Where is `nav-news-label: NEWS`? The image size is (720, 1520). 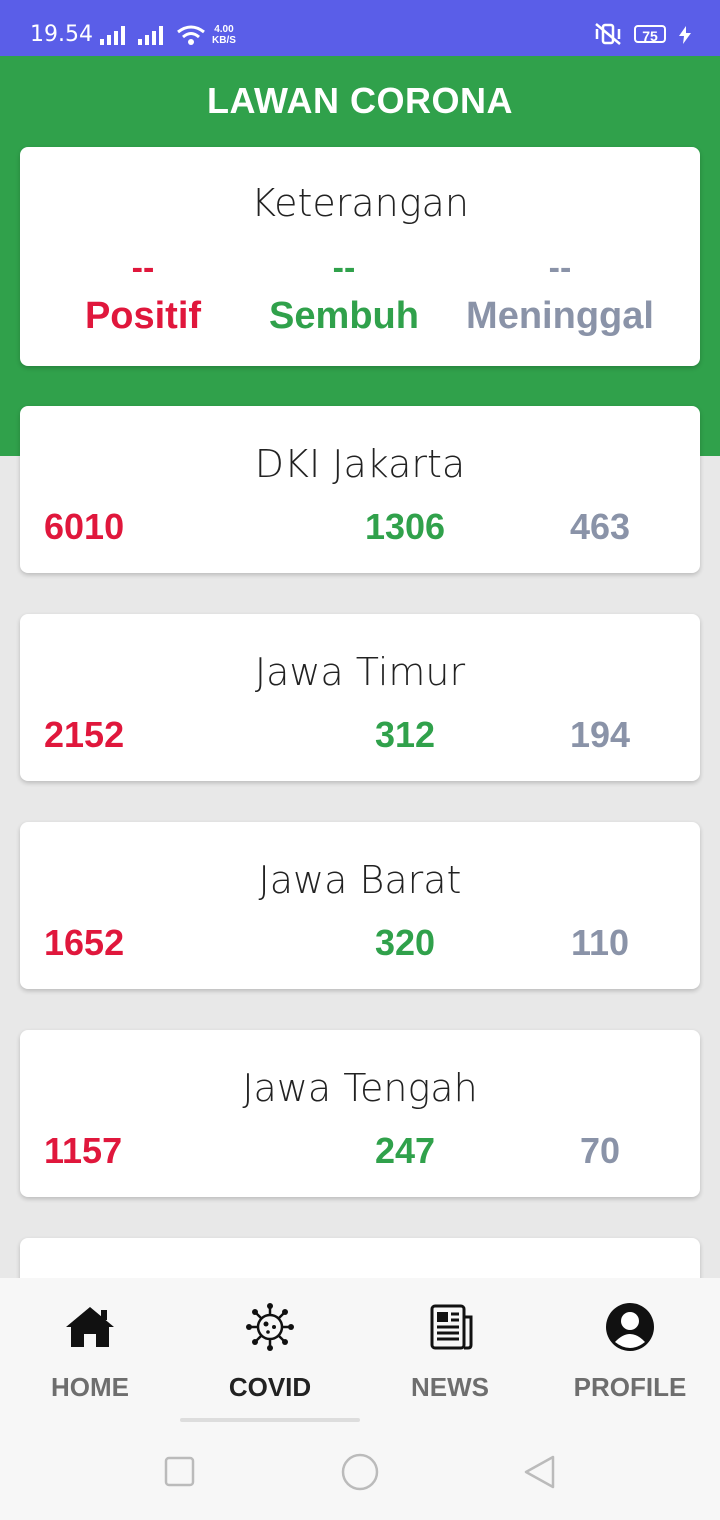
nav-news-label: NEWS is located at coordinates (450, 1387).